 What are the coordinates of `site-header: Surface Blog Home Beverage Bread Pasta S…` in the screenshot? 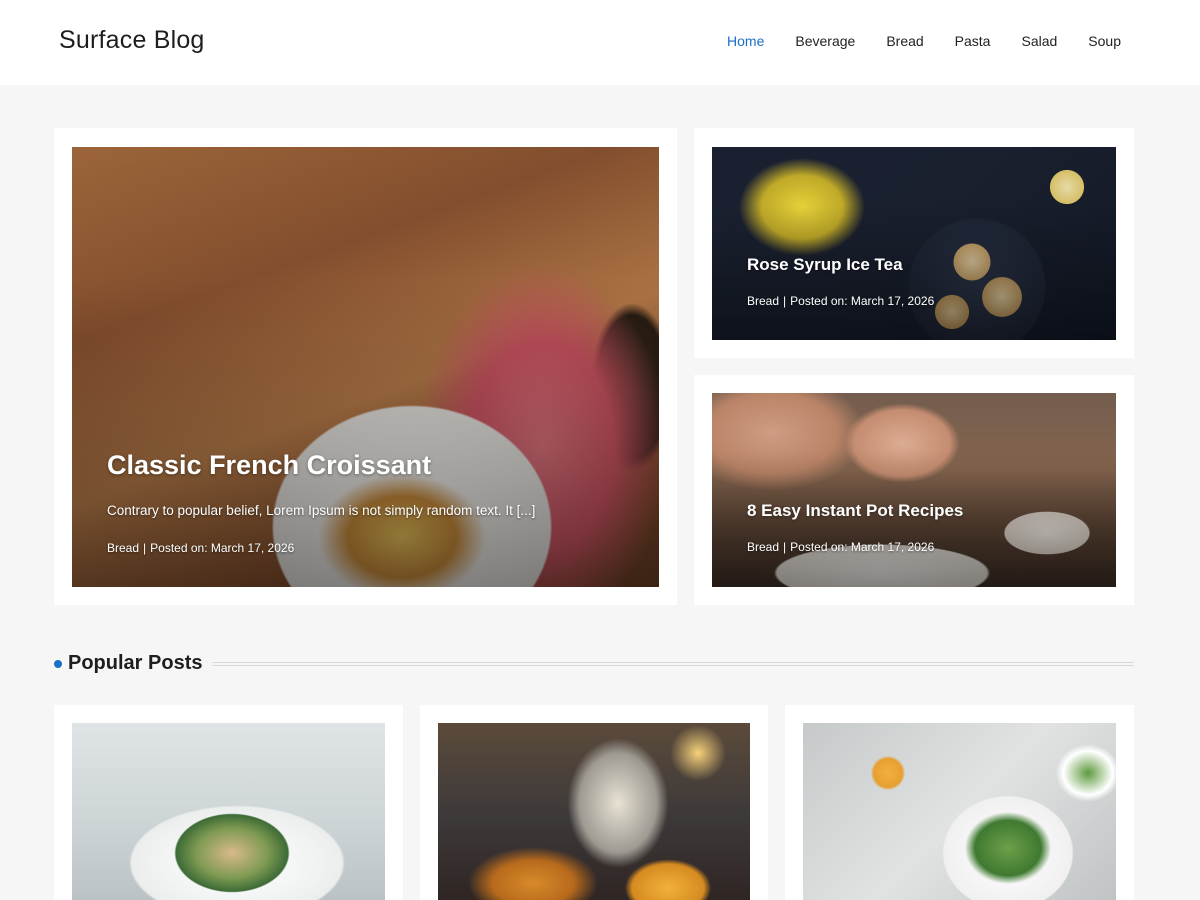 It's located at (600, 42).